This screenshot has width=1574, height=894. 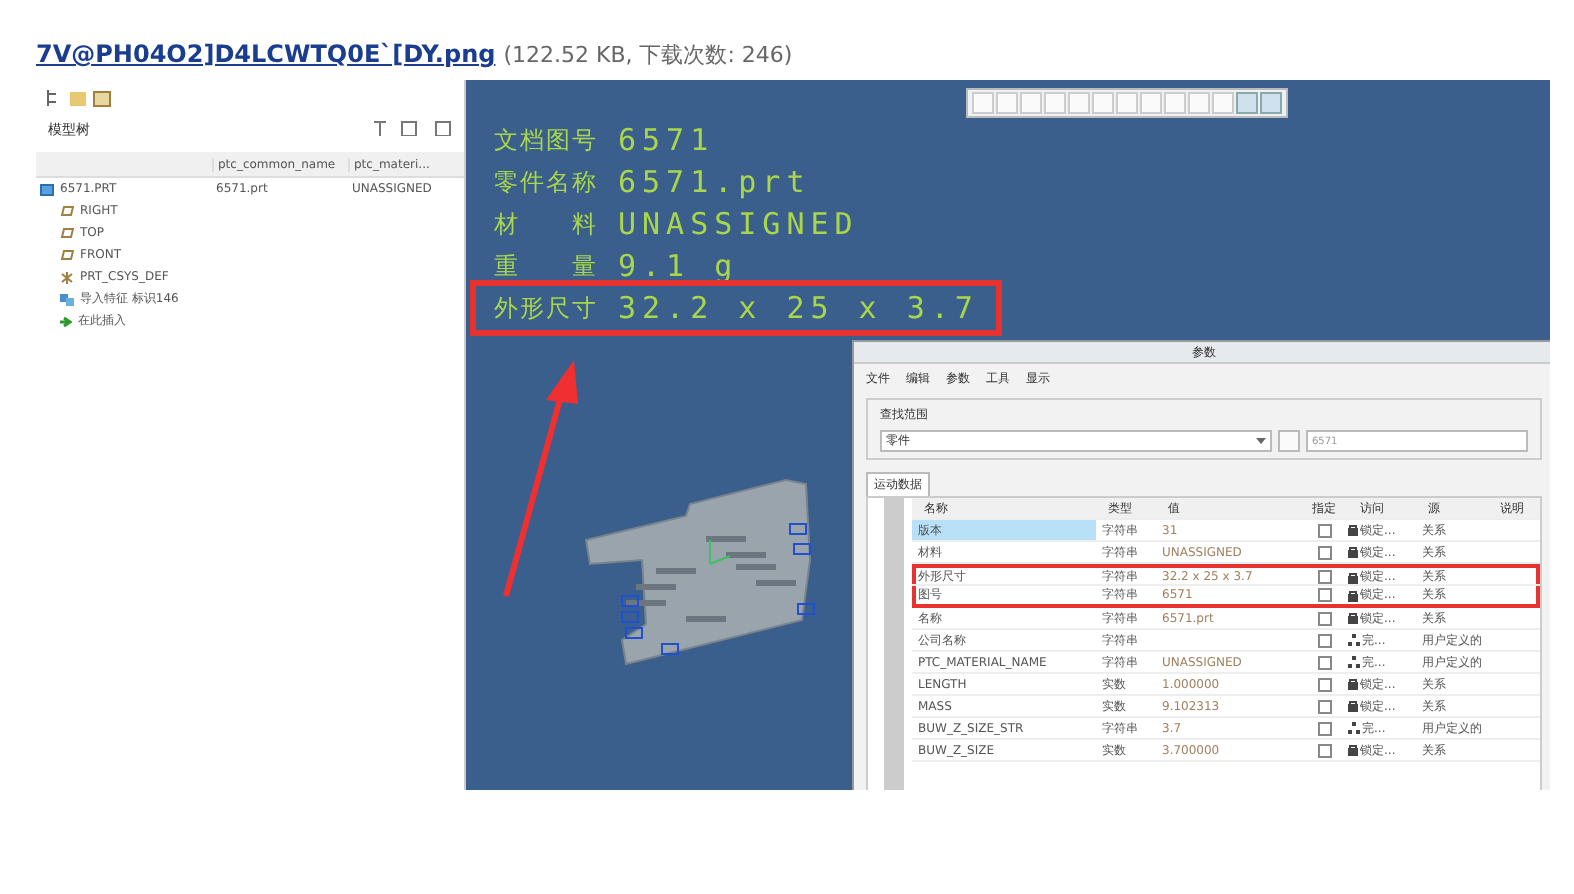 What do you see at coordinates (266, 54) in the screenshot?
I see `attachment-link: 7V@PH04O2]D4LCWTQ0E`[DY.png` at bounding box center [266, 54].